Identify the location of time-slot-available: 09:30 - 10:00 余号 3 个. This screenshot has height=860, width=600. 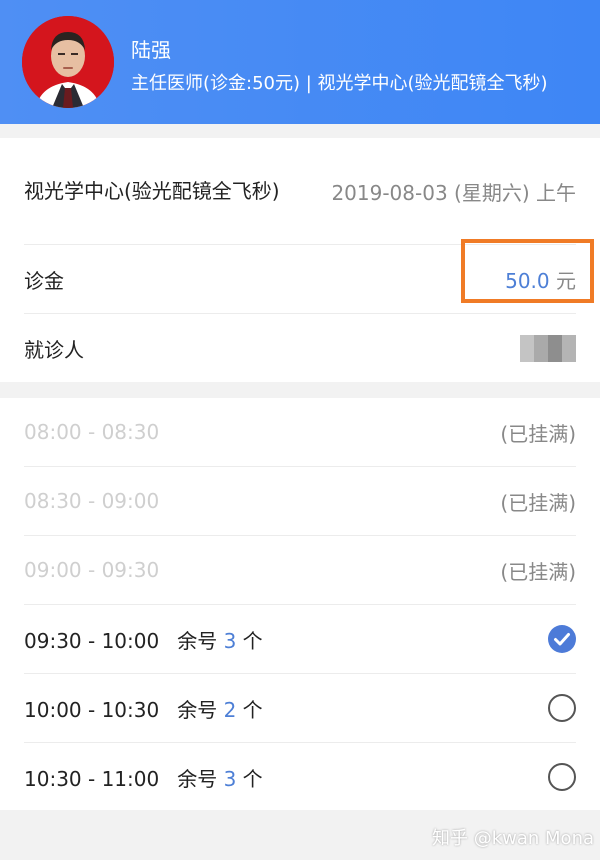
(300, 639).